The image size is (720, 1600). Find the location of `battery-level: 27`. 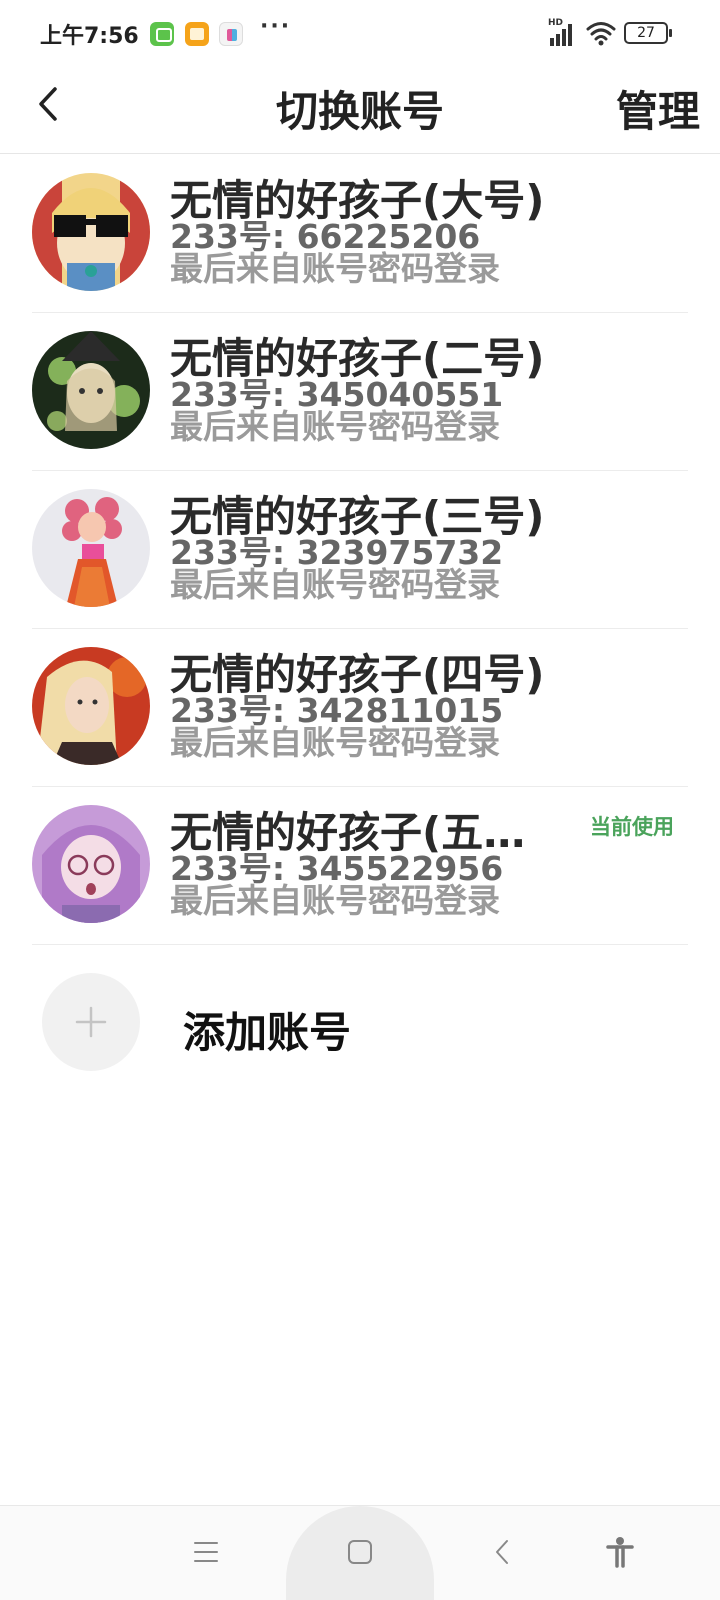

battery-level: 27 is located at coordinates (646, 33).